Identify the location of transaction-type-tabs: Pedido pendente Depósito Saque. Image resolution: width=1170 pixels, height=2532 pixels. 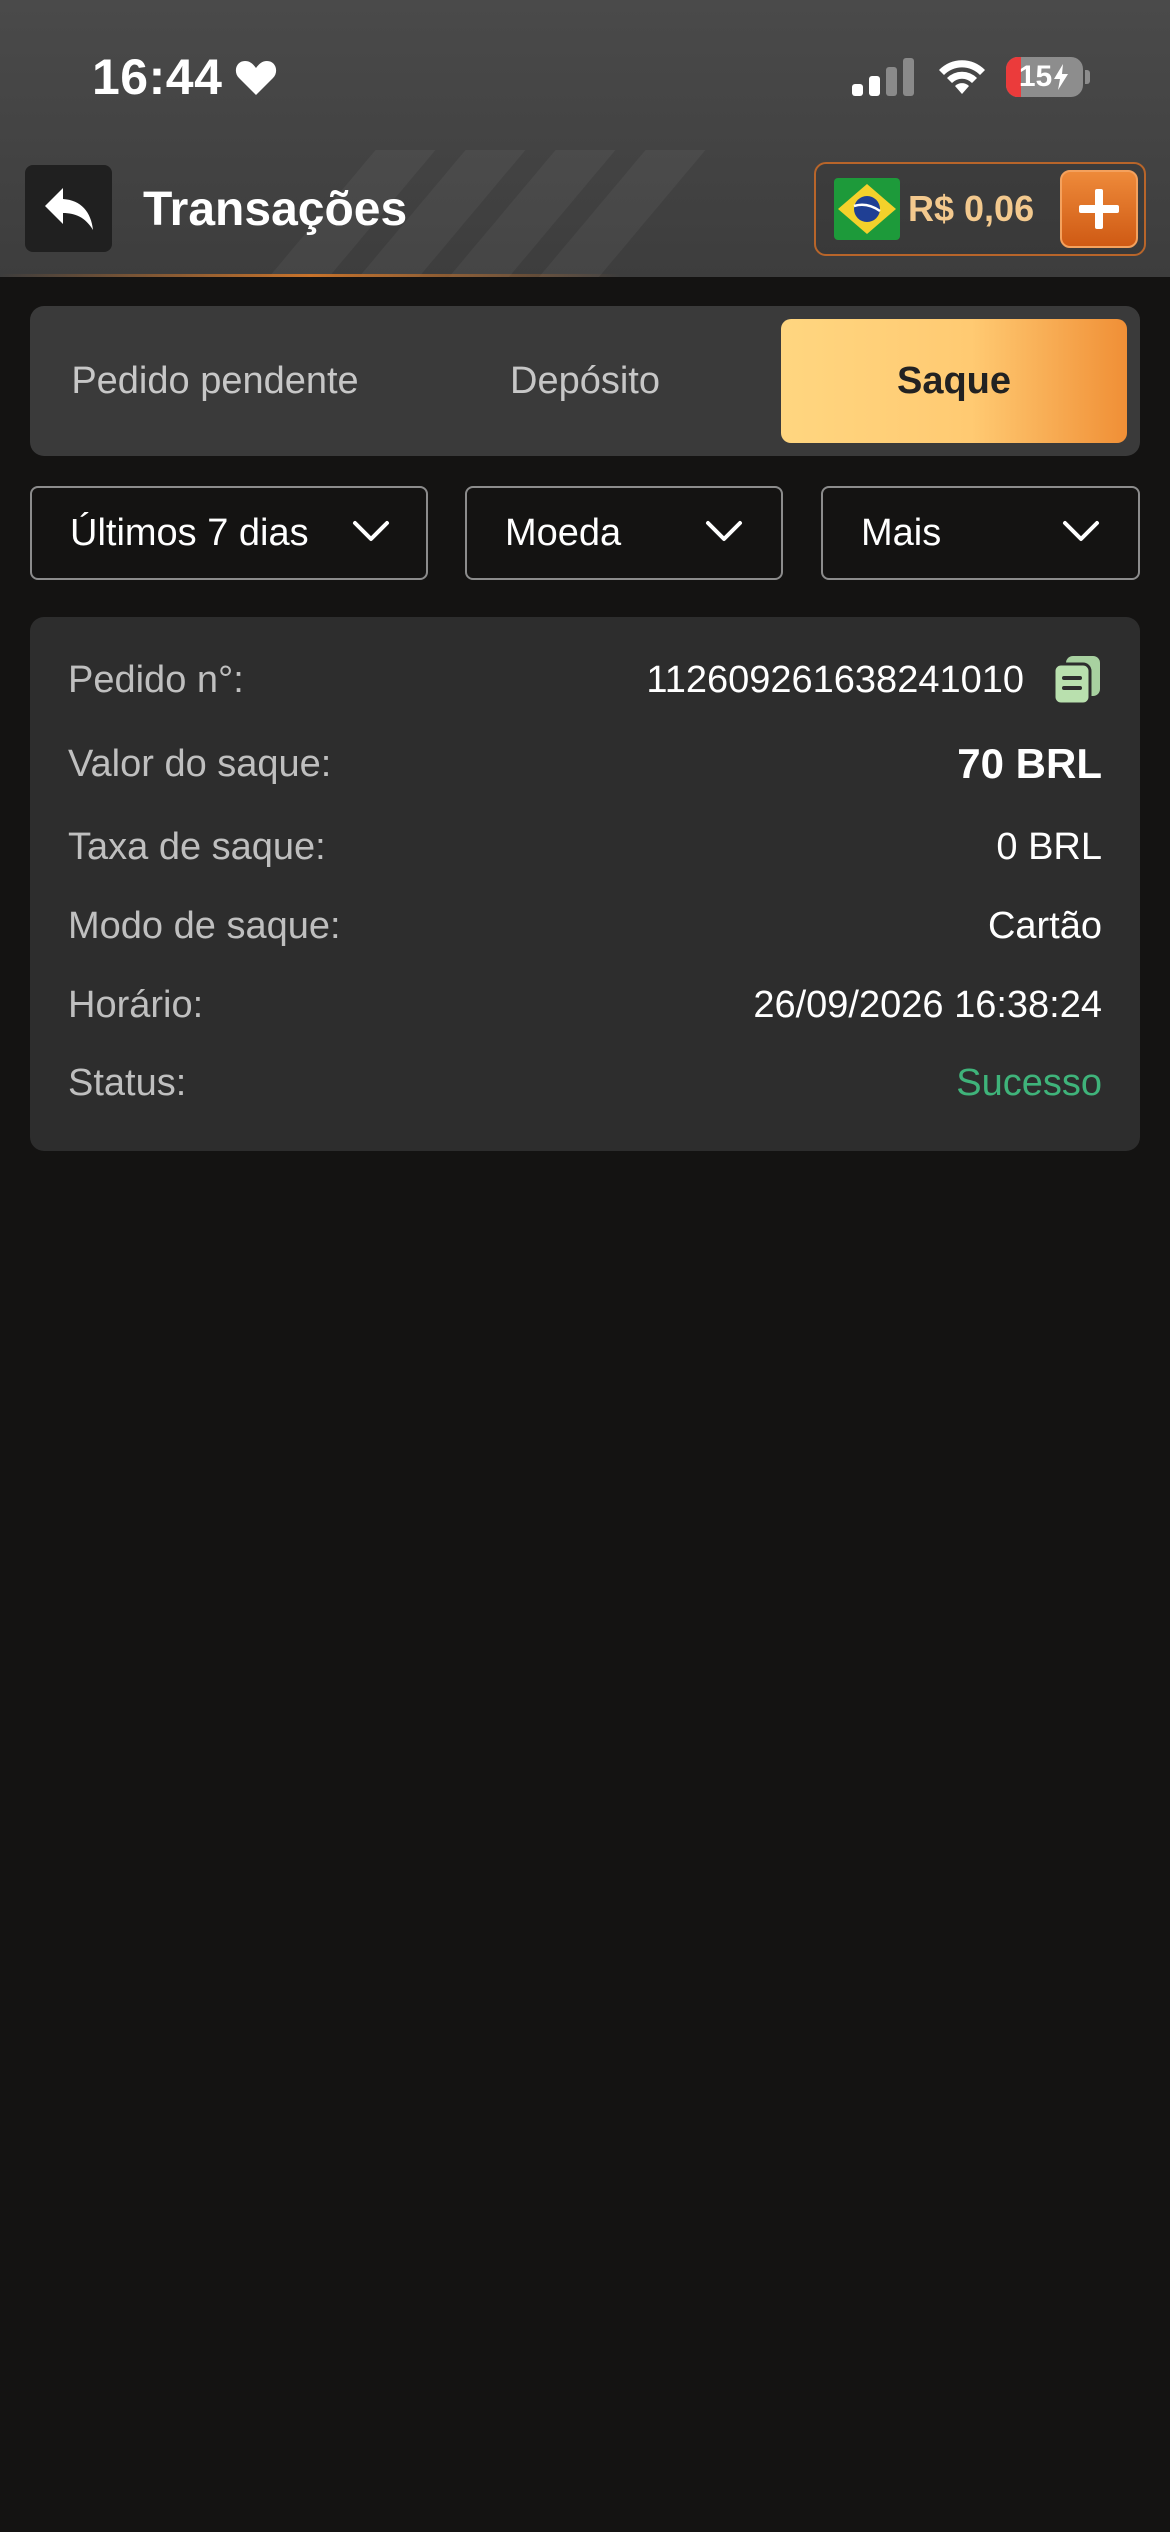
(585, 381).